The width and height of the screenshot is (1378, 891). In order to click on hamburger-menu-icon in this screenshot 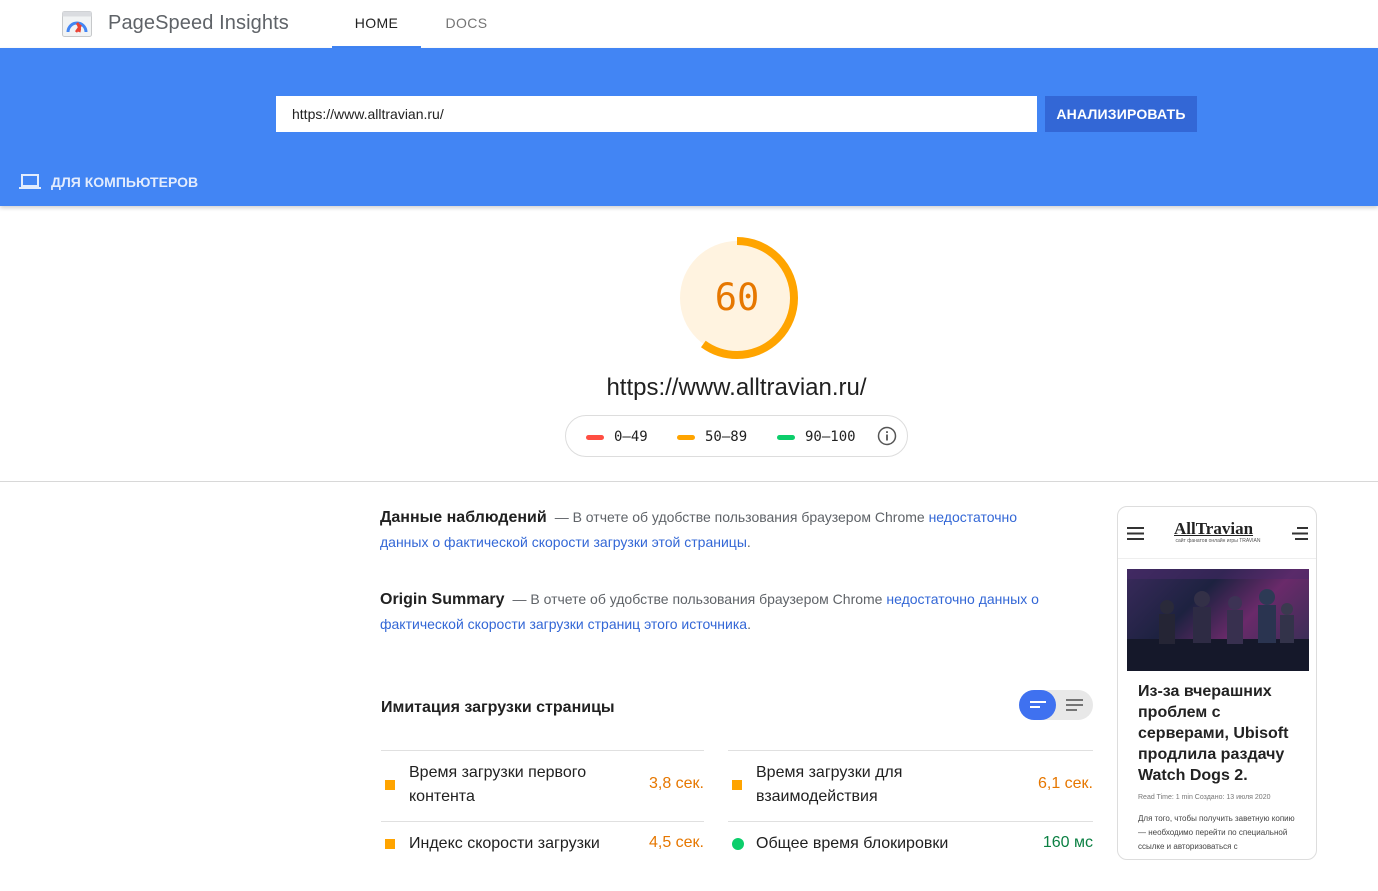, I will do `click(1135, 533)`.